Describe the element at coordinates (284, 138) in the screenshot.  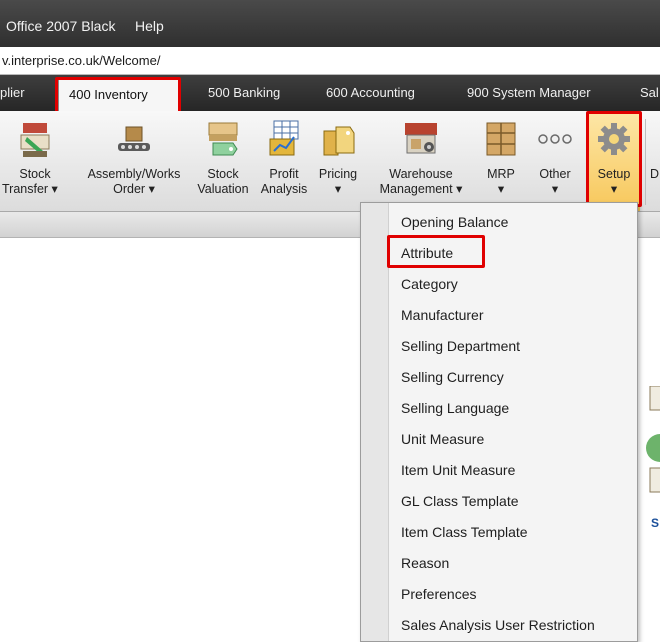
I see `profit-chart-icon` at that location.